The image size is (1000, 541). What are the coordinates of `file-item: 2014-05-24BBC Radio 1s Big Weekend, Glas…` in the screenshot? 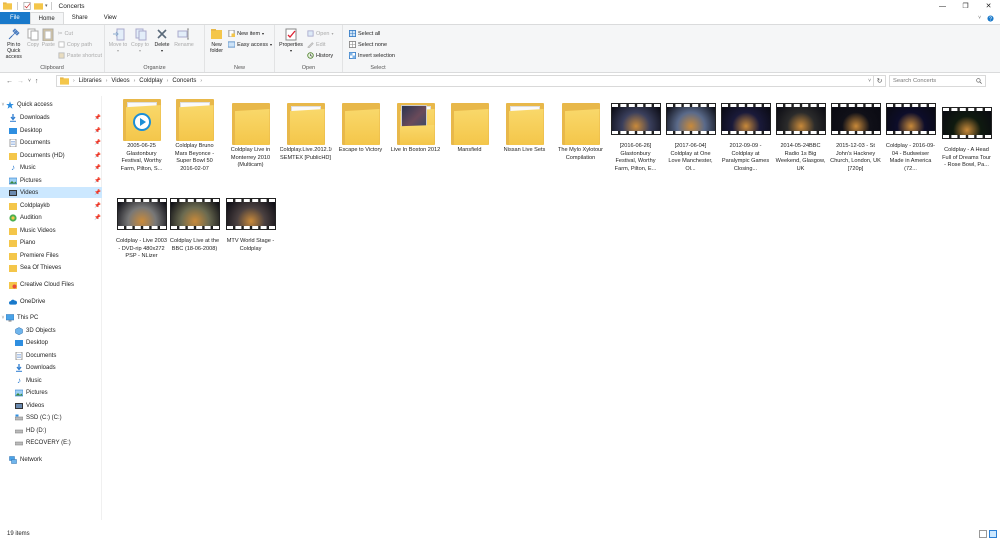 It's located at (800, 134).